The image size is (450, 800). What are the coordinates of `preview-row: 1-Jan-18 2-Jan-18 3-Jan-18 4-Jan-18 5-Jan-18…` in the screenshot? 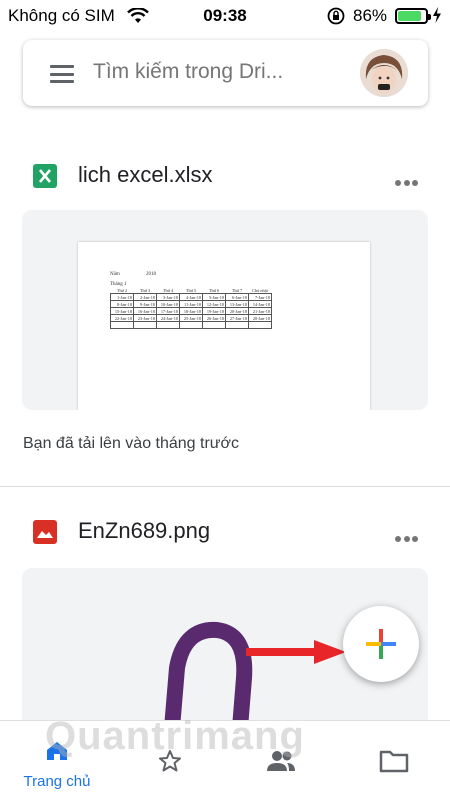 It's located at (191, 297).